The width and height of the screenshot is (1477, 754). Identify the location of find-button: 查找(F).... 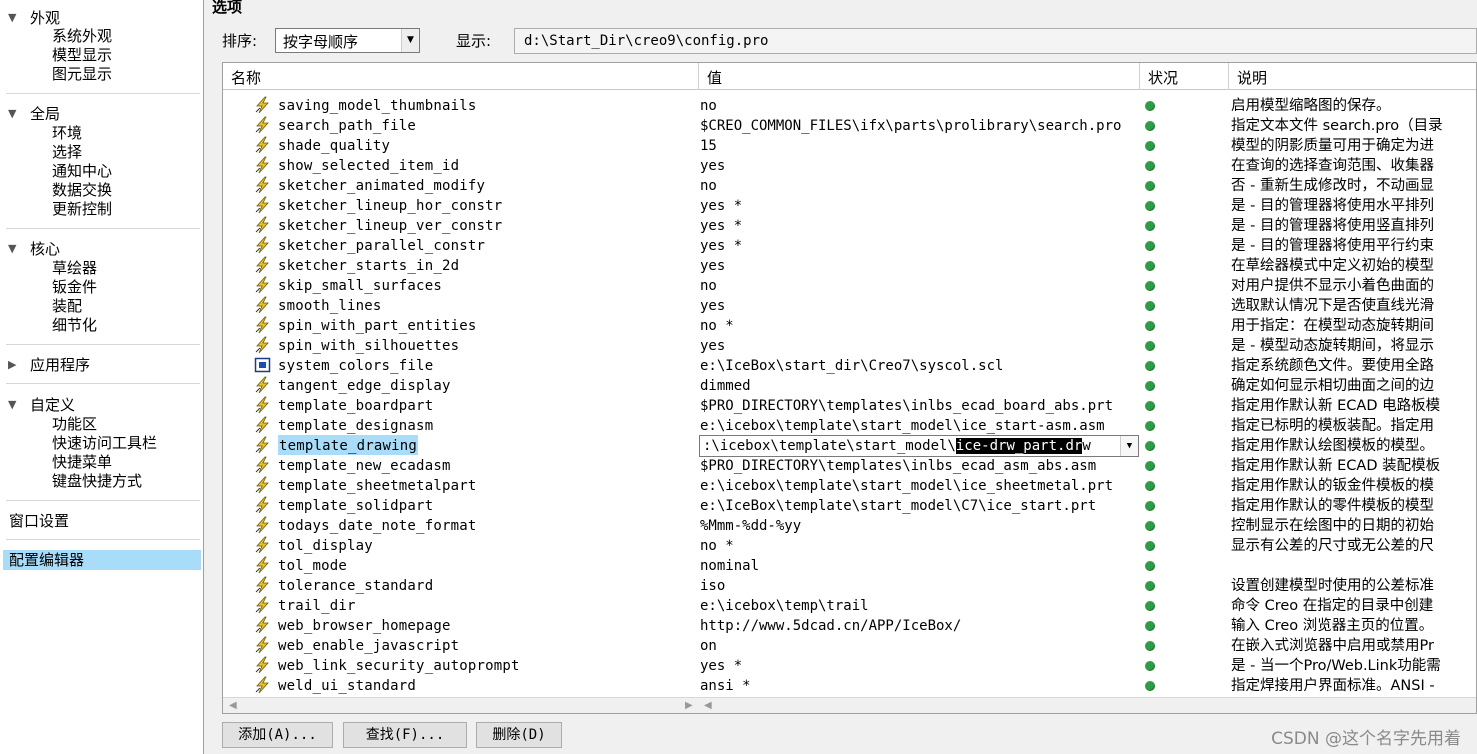
(405, 735).